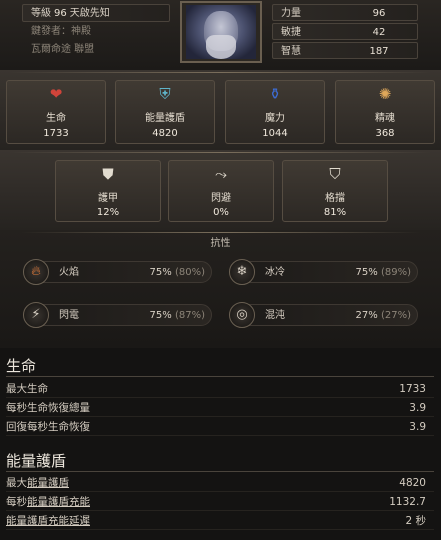 This screenshot has width=441, height=540. I want to click on level-prefix: 等級, so click(41, 13).